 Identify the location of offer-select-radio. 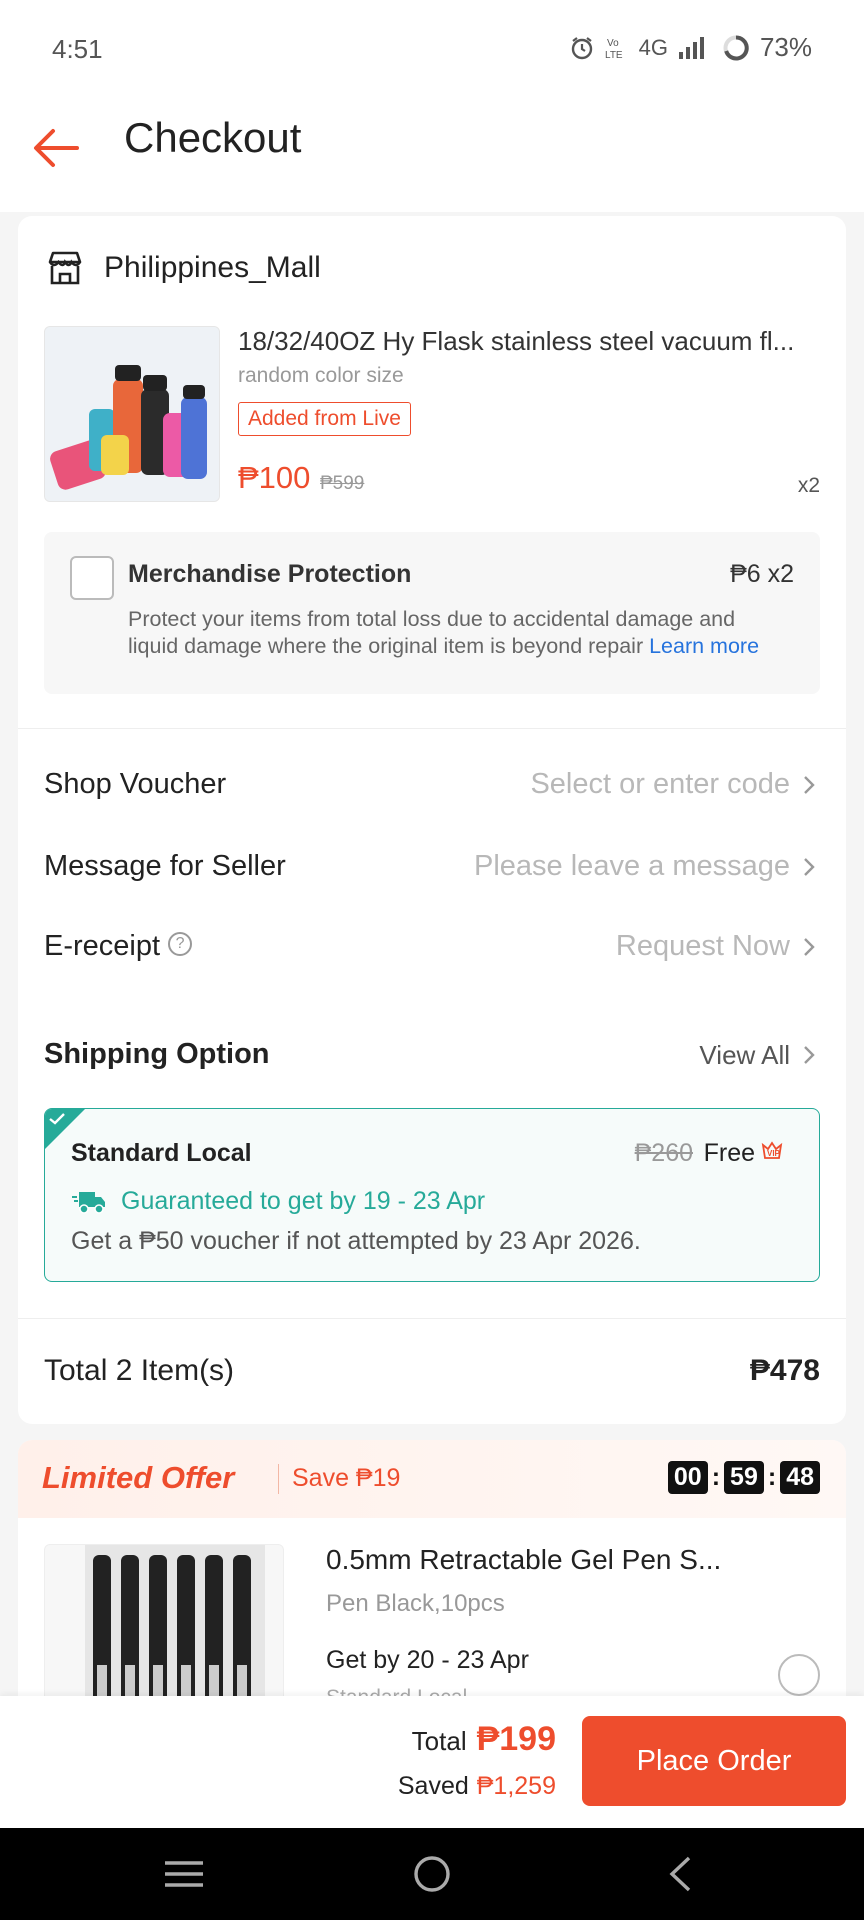
(799, 1675).